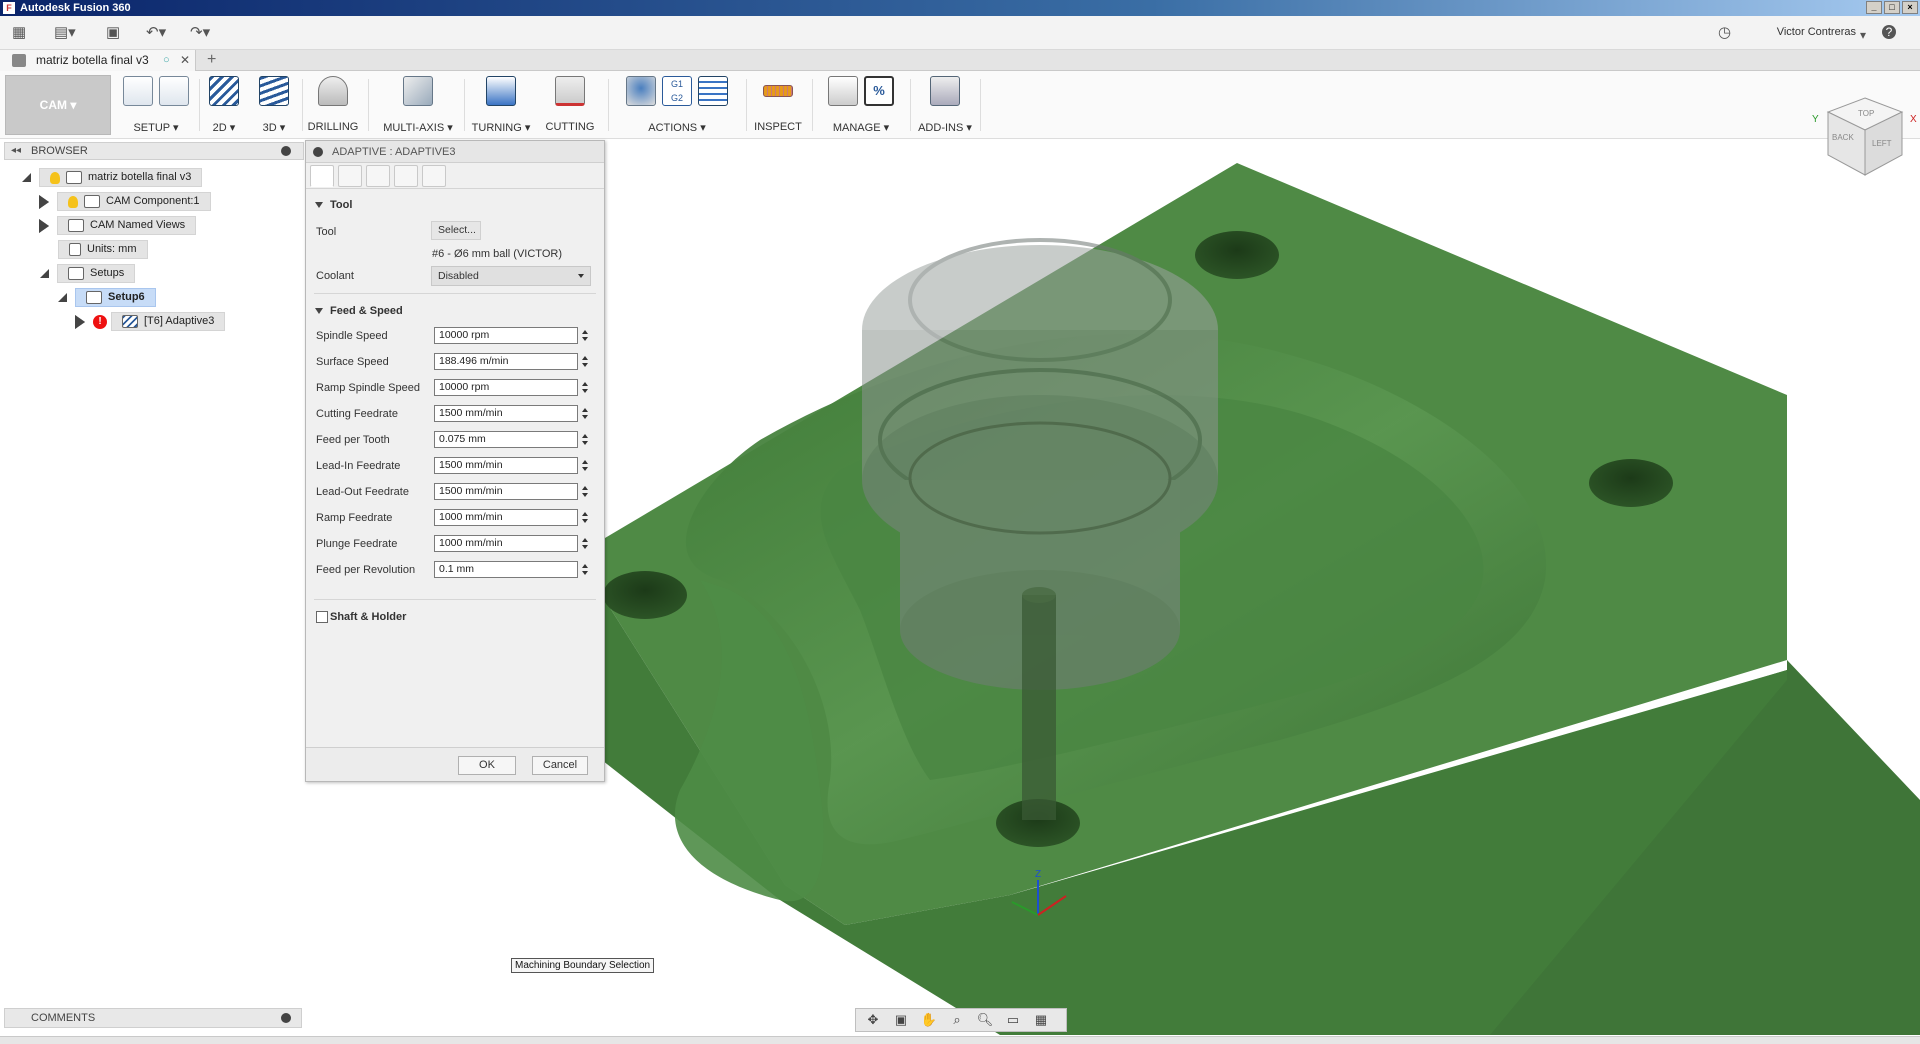 This screenshot has height=1044, width=1920. I want to click on cutting-group: CUTTING, so click(570, 105).